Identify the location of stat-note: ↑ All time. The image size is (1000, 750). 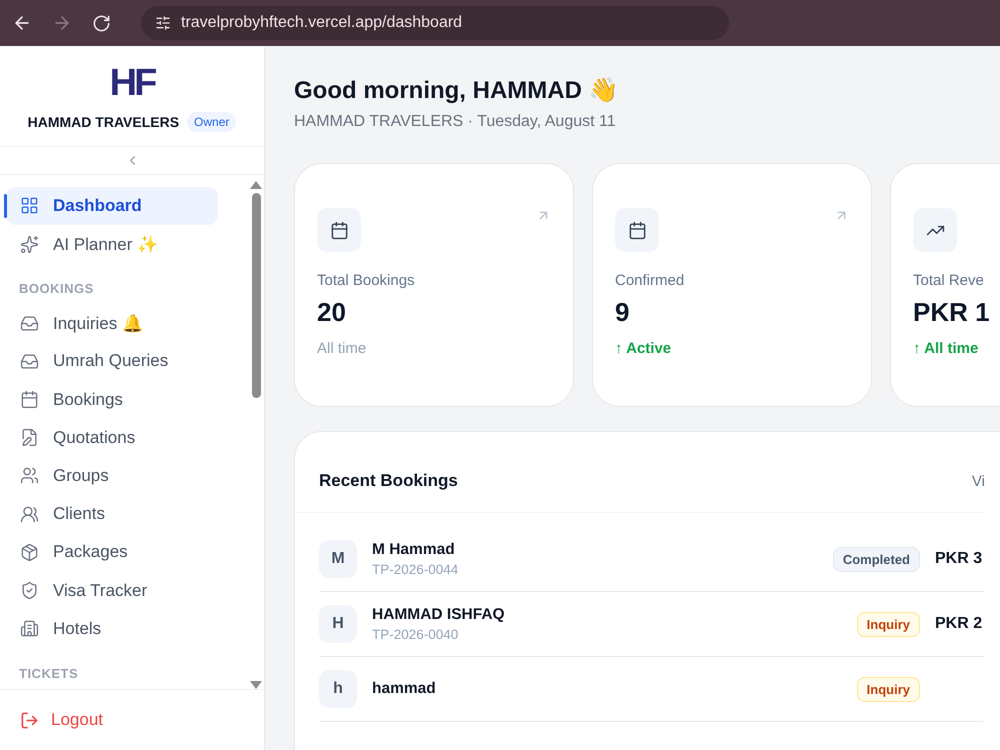
(946, 348).